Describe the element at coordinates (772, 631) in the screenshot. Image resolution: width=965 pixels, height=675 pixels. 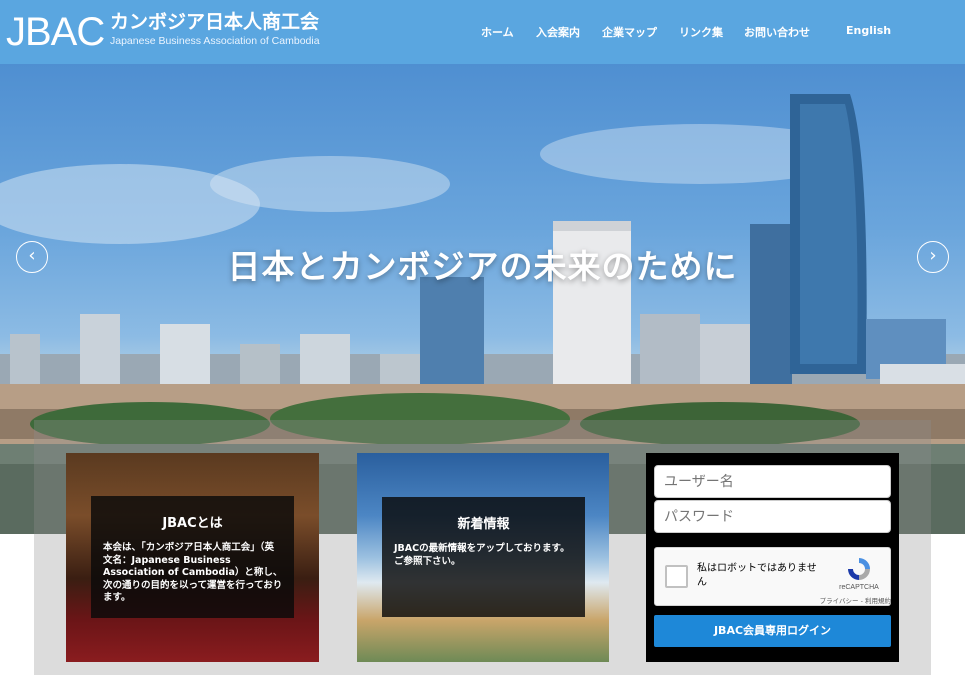
I see `member-login-button: JBAC会員専用ログイン` at that location.